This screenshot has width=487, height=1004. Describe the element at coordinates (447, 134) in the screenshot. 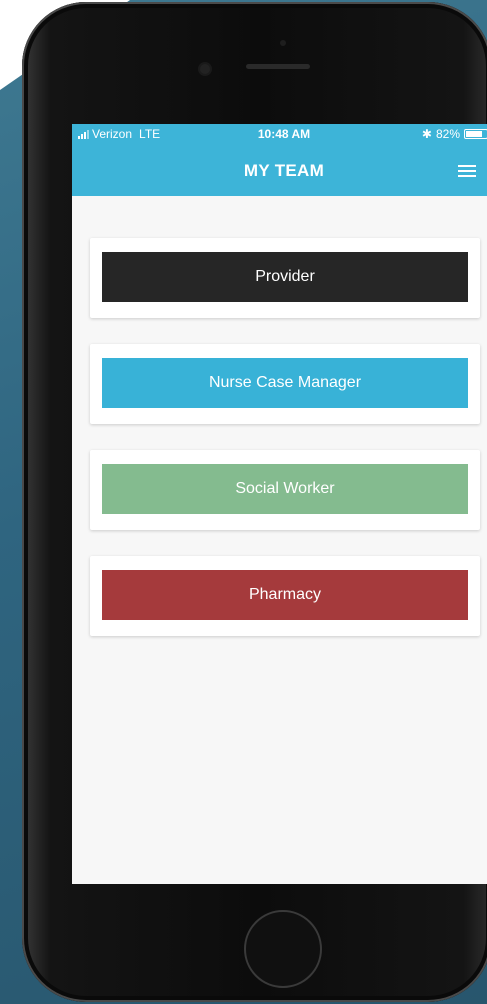

I see `battery-percent: 82%` at that location.